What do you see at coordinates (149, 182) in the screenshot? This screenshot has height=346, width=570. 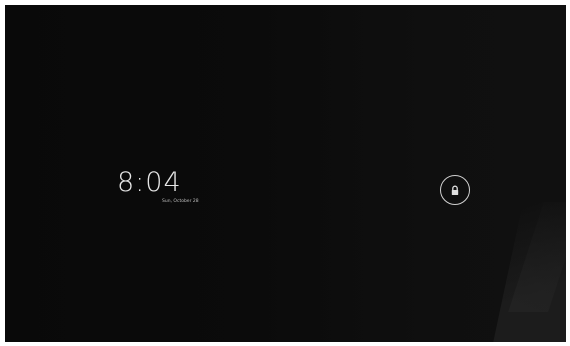 I see `clock-time: 8:04` at bounding box center [149, 182].